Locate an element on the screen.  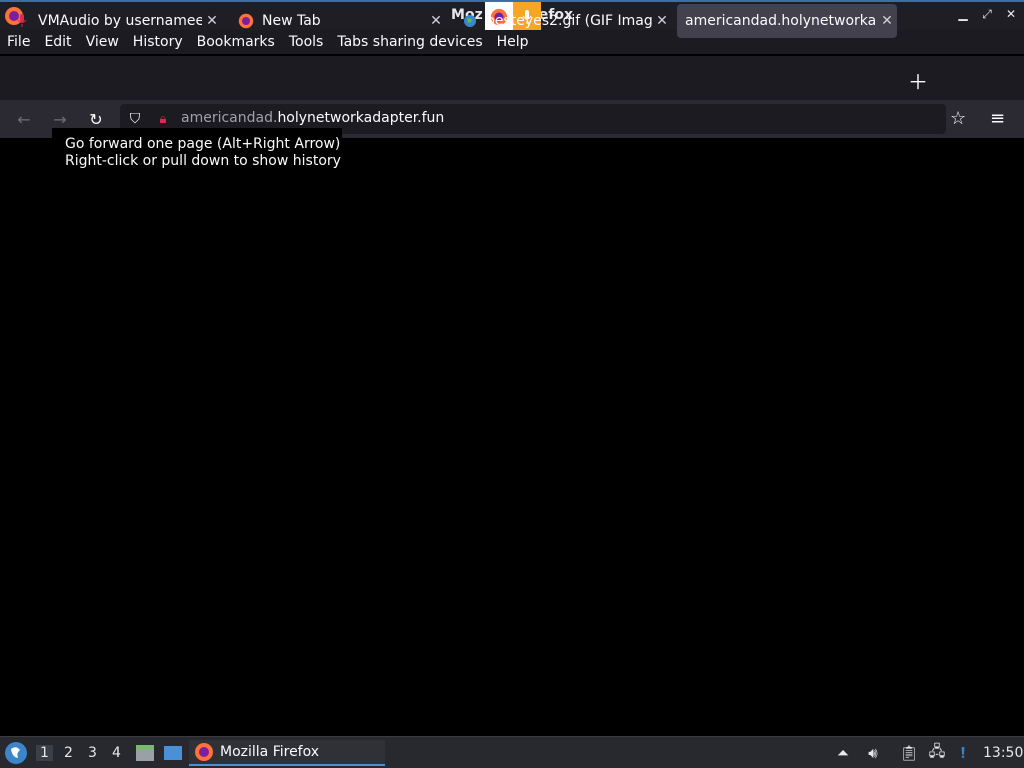
workspace-3: 3 is located at coordinates (92, 753).